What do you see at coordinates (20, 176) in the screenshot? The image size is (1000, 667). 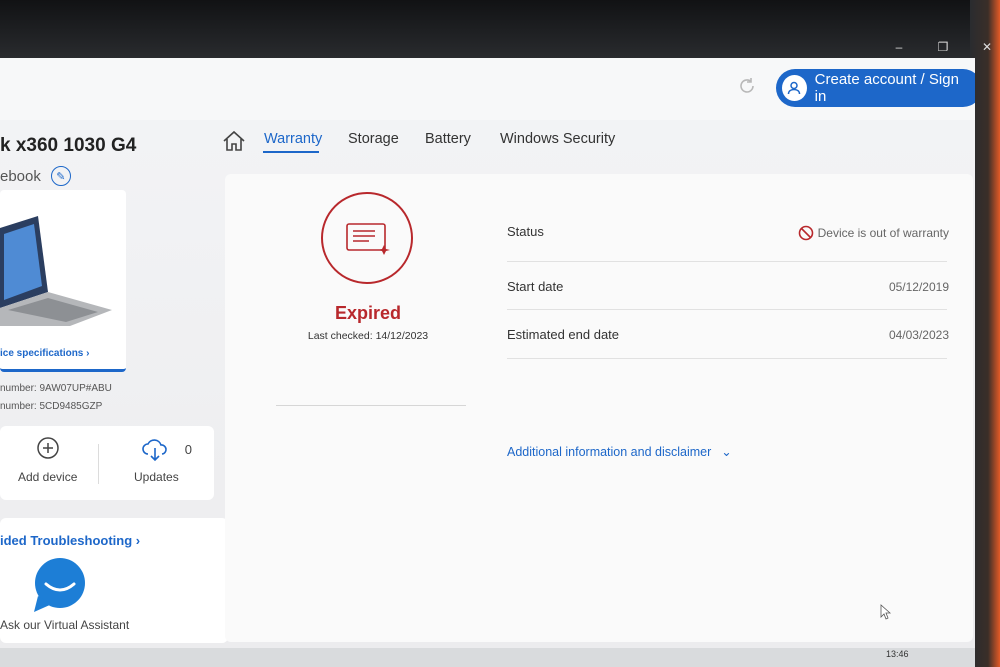 I see `device-subtitle: ebook` at bounding box center [20, 176].